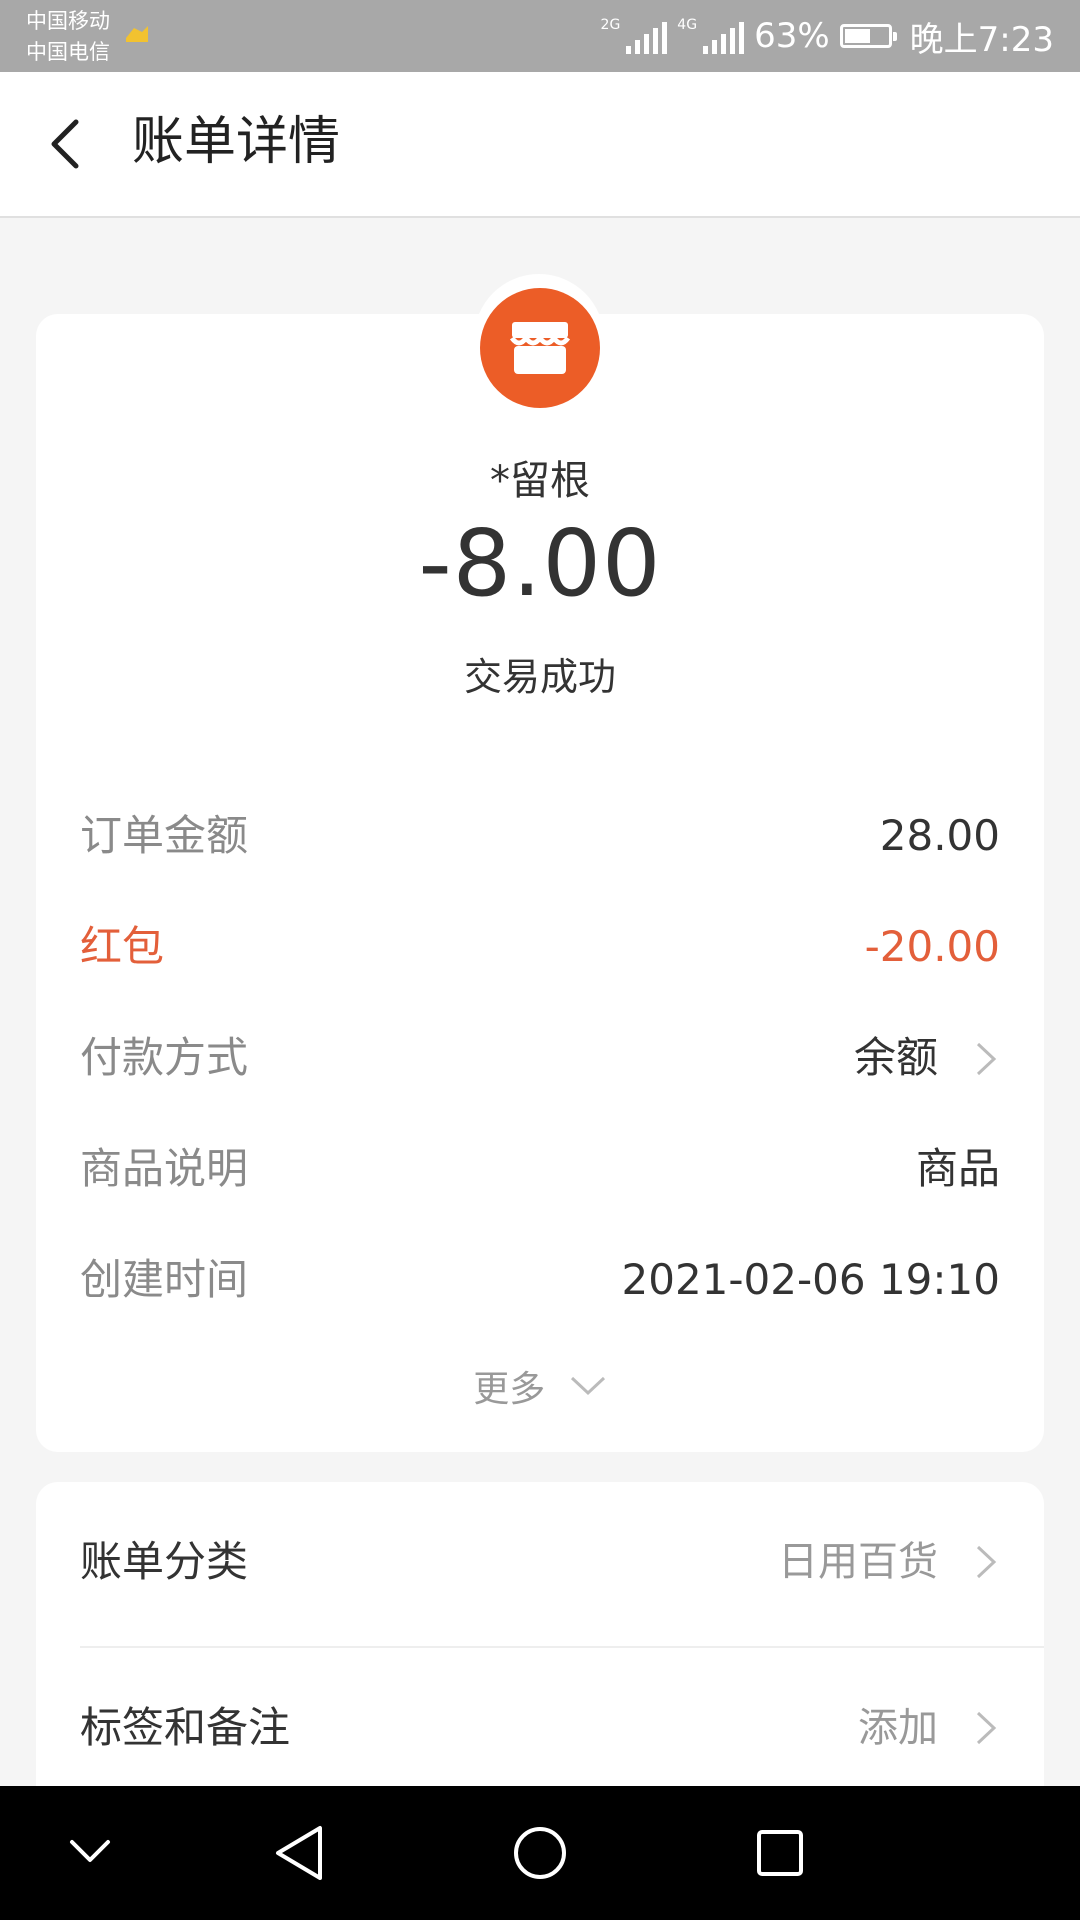 This screenshot has width=1080, height=1920. Describe the element at coordinates (68, 21) in the screenshot. I see `carrier-label-1: 中国移动` at that location.